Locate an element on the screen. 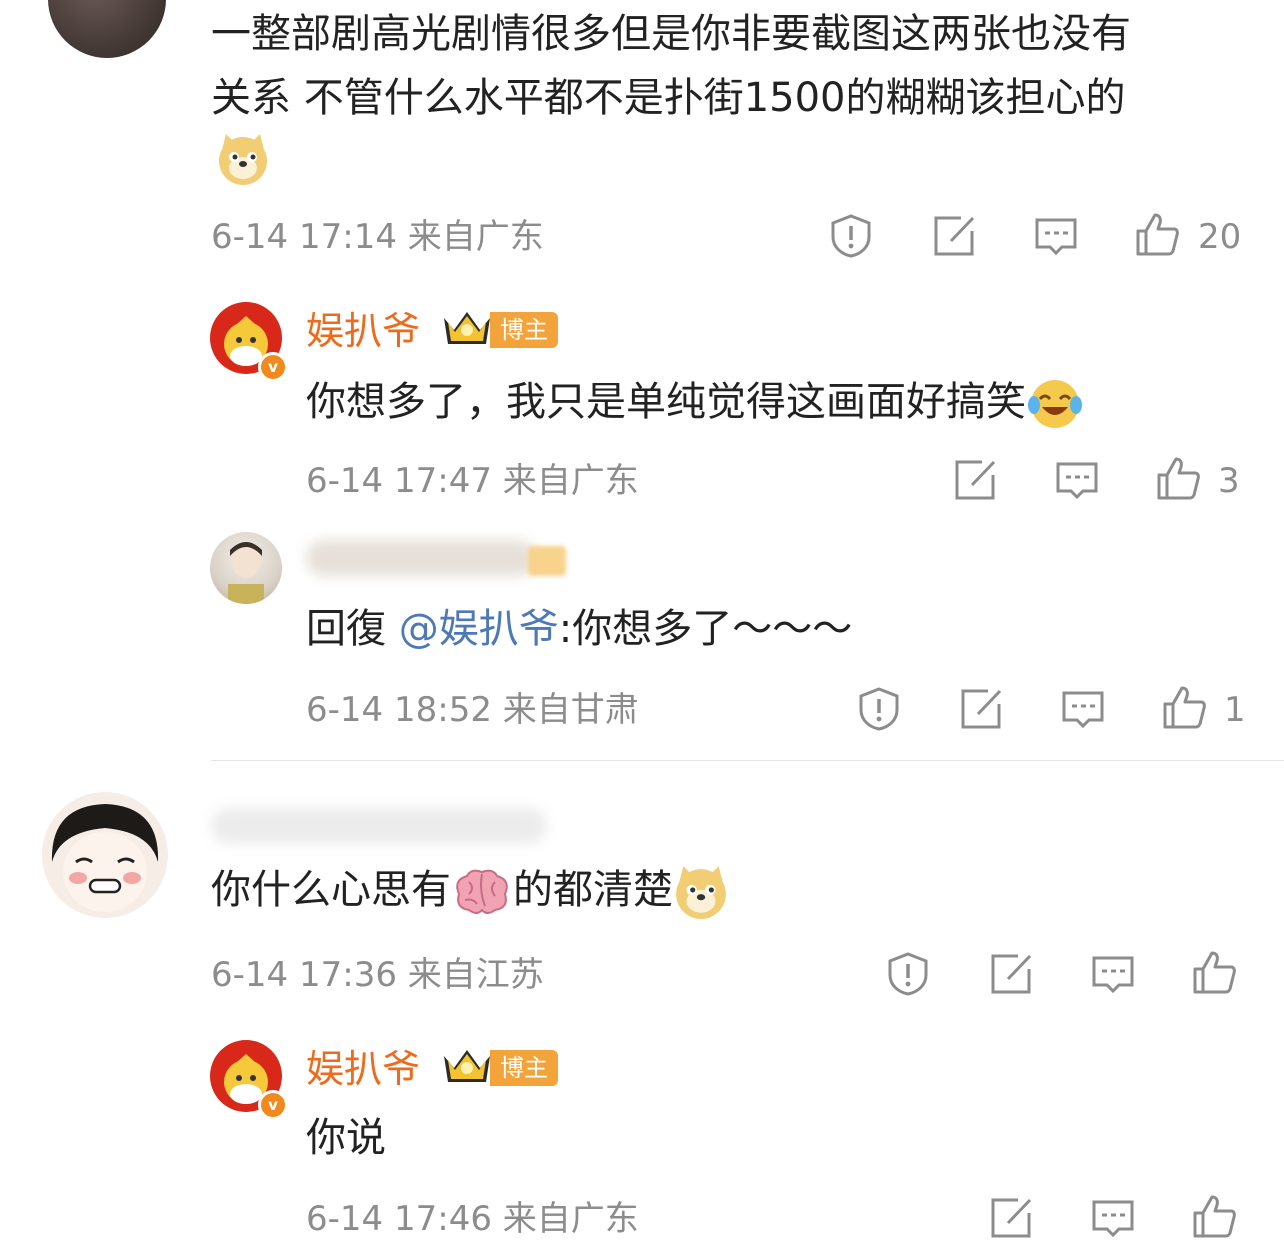 The height and width of the screenshot is (1260, 1284). reply-text: 回復 @娱扒爷:你想多了～～～ is located at coordinates (579, 629).